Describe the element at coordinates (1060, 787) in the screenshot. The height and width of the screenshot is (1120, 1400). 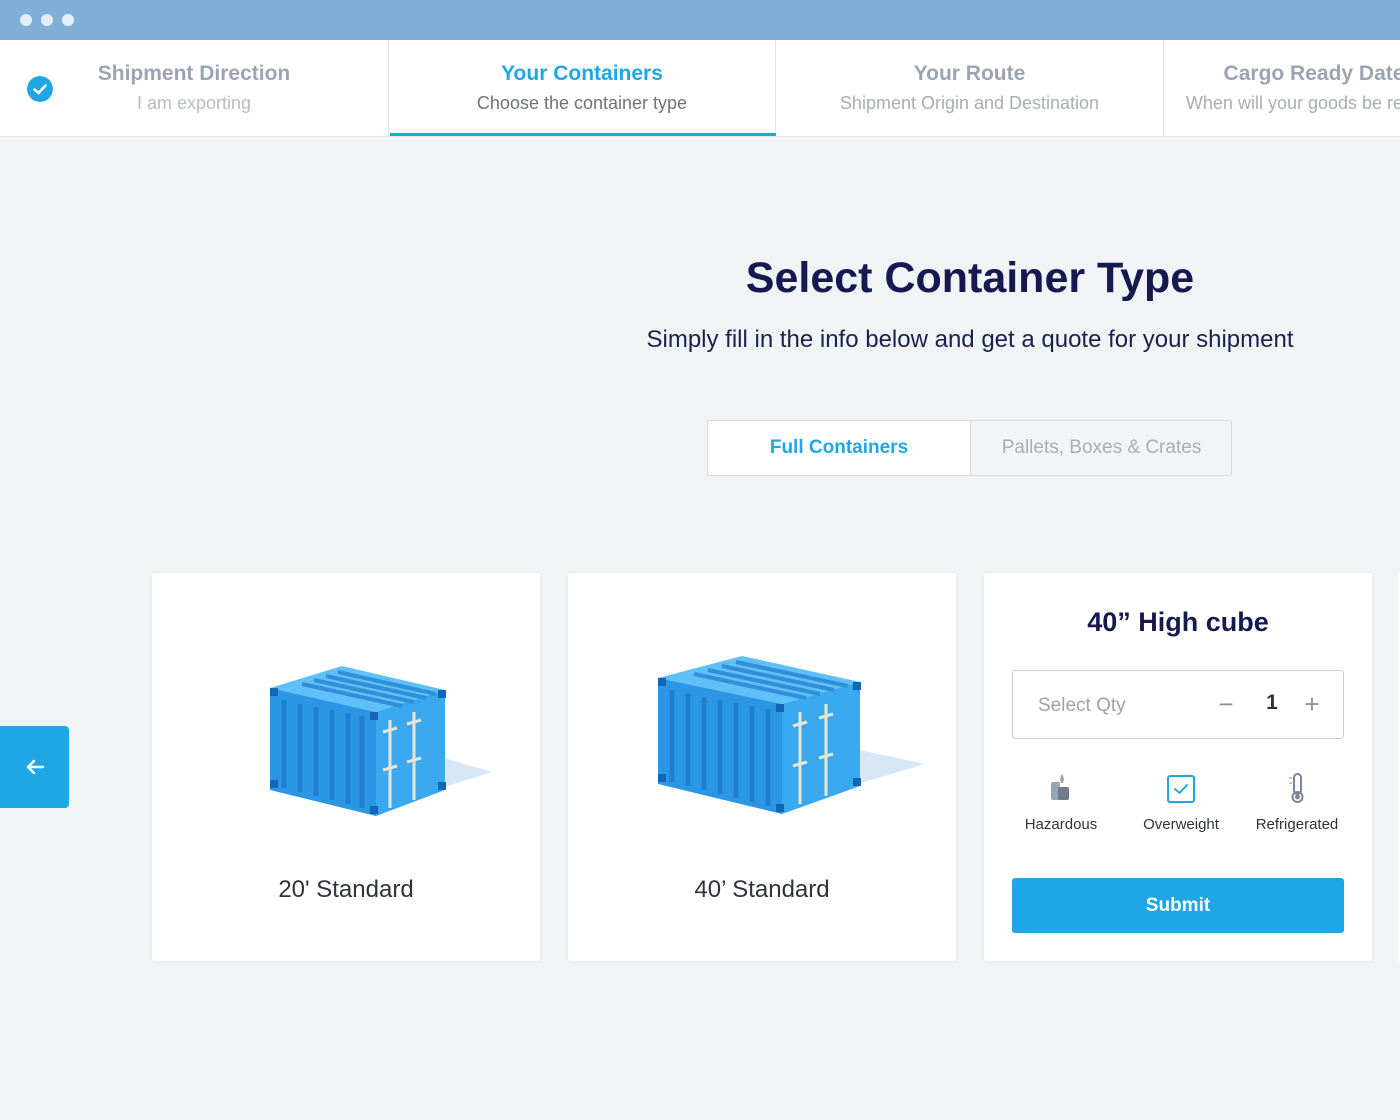
I see `hazardous-icon` at that location.